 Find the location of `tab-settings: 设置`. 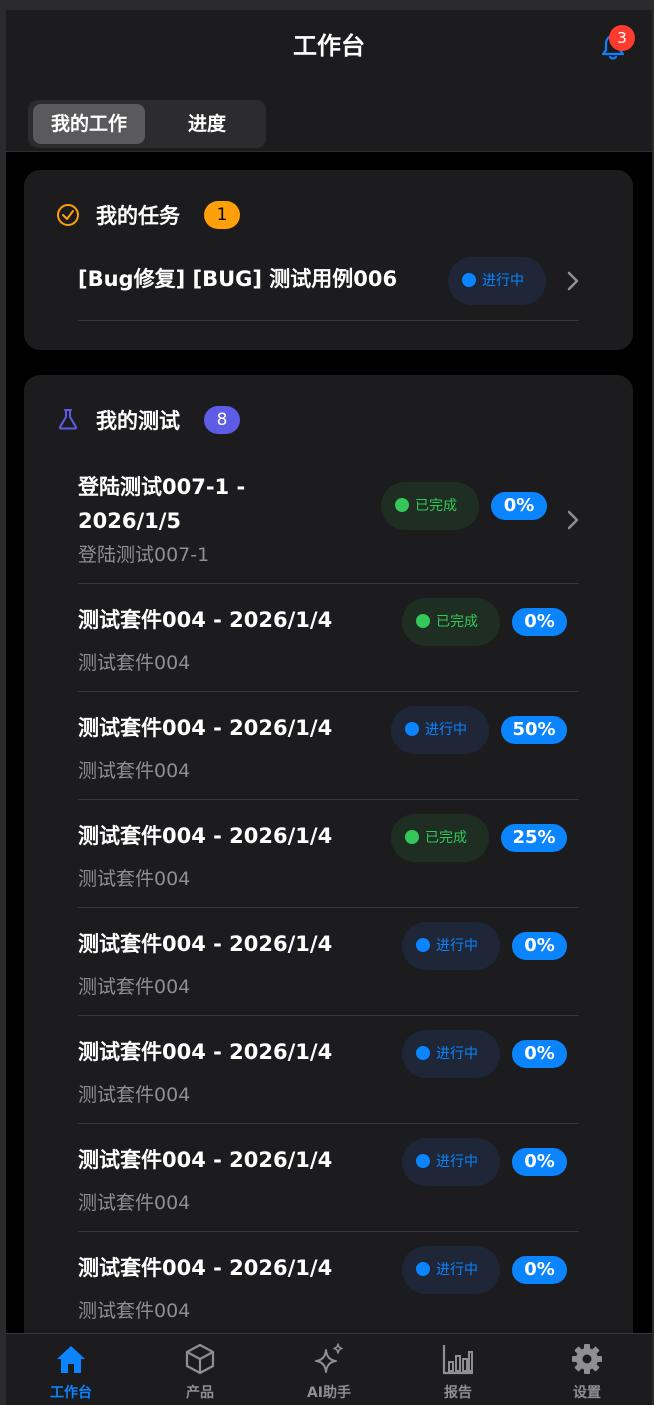

tab-settings: 设置 is located at coordinates (587, 1369).